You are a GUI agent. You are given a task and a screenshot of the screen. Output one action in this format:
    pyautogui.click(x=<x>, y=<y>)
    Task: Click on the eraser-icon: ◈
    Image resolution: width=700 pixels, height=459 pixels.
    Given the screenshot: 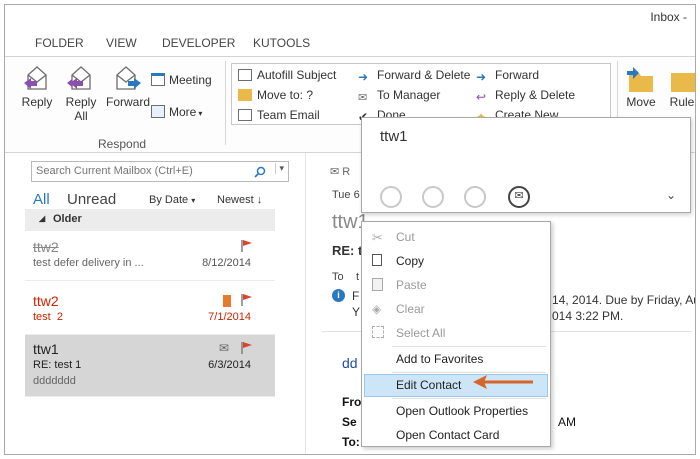 What is the action you would take?
    pyautogui.click(x=377, y=309)
    